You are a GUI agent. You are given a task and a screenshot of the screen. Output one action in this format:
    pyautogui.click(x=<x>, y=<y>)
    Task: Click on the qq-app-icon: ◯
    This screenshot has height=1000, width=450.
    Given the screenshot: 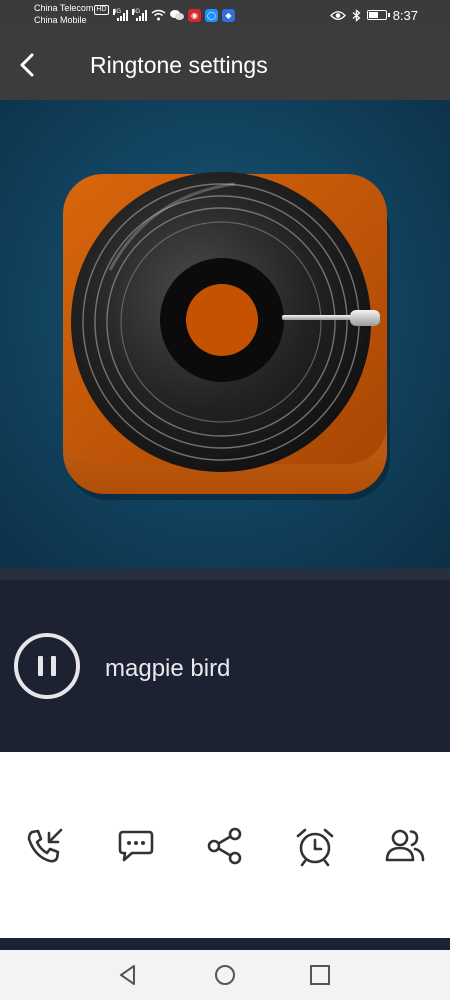 What is the action you would take?
    pyautogui.click(x=211, y=15)
    